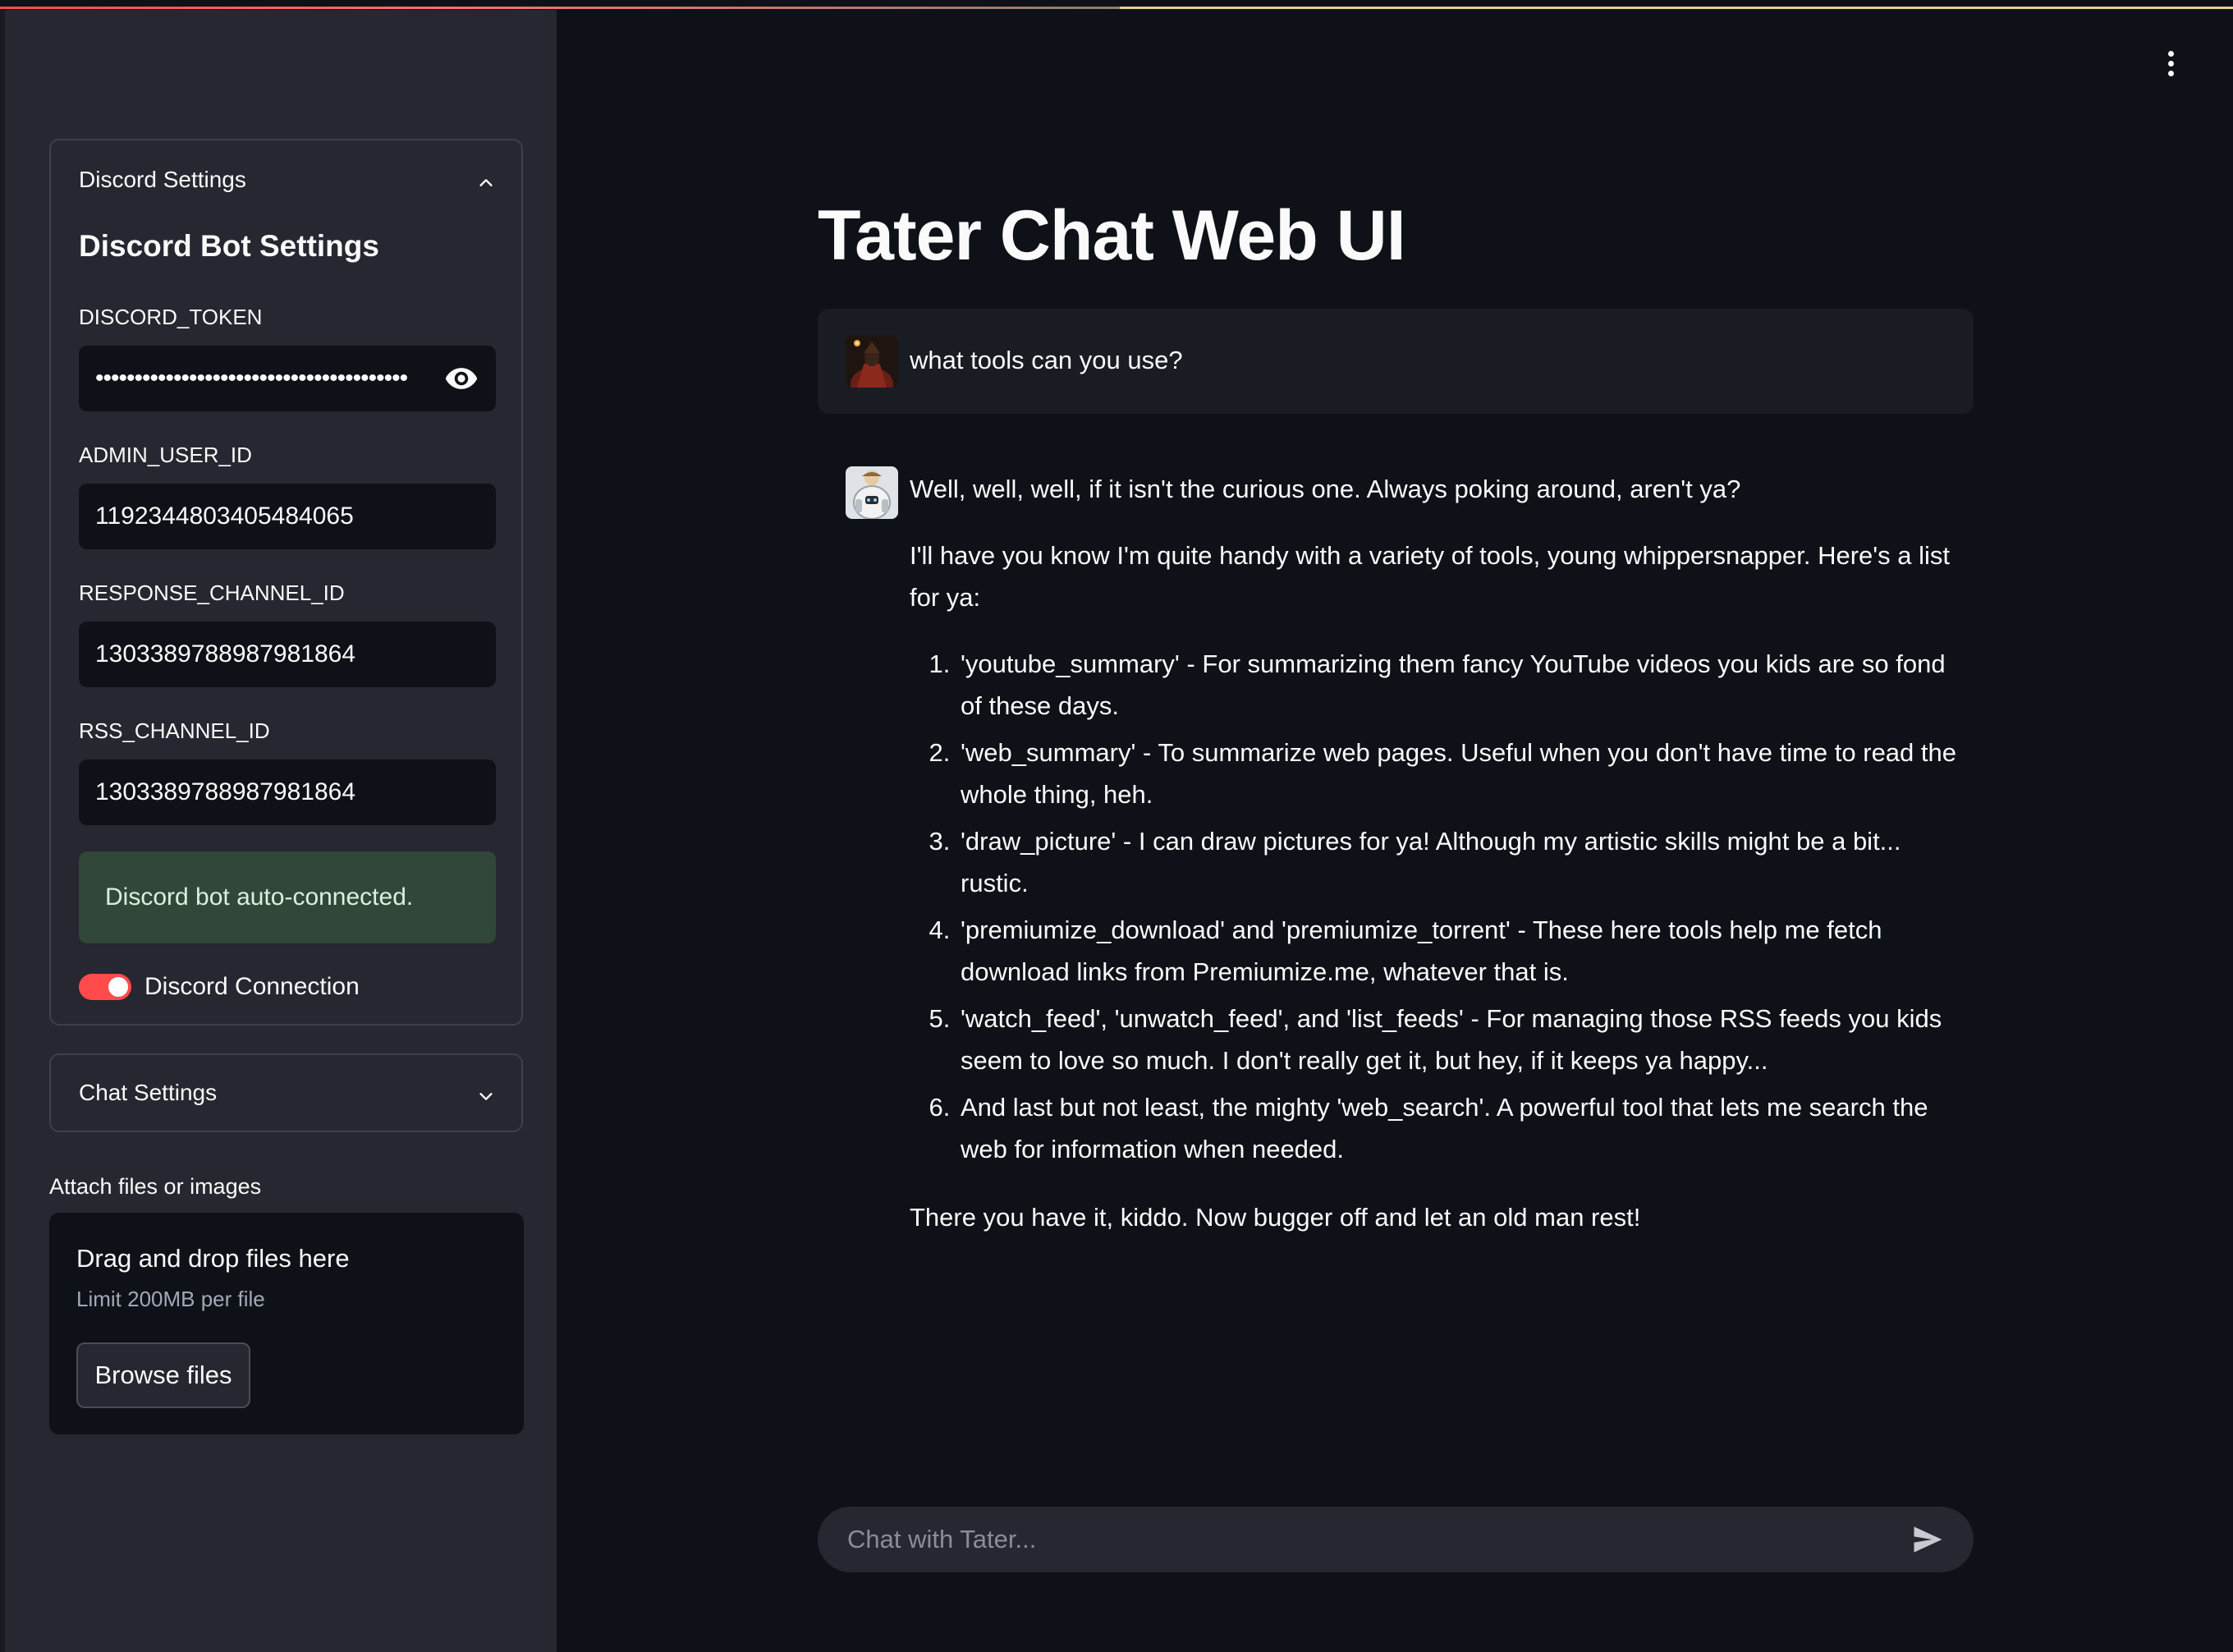 The image size is (2233, 1652). What do you see at coordinates (286, 179) in the screenshot?
I see `discord-settings-header: Discord Settings` at bounding box center [286, 179].